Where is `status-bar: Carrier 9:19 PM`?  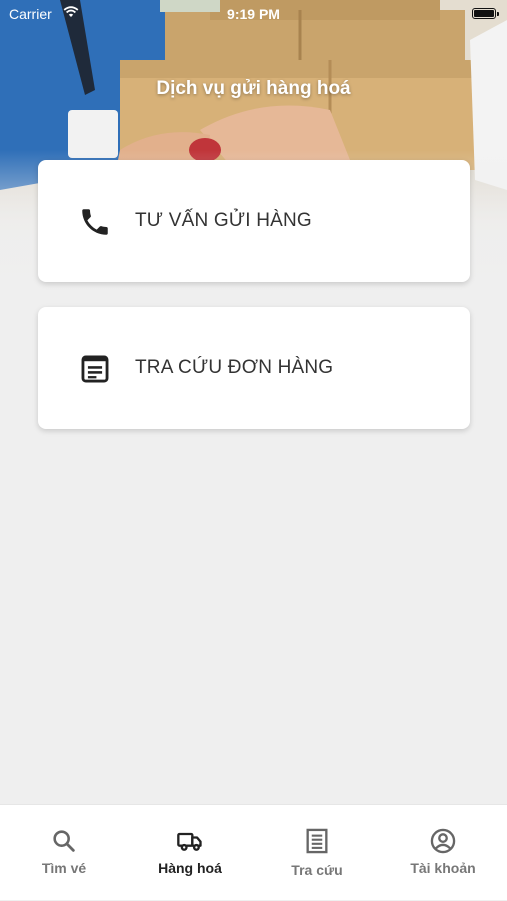
status-bar: Carrier 9:19 PM is located at coordinates (253, 14).